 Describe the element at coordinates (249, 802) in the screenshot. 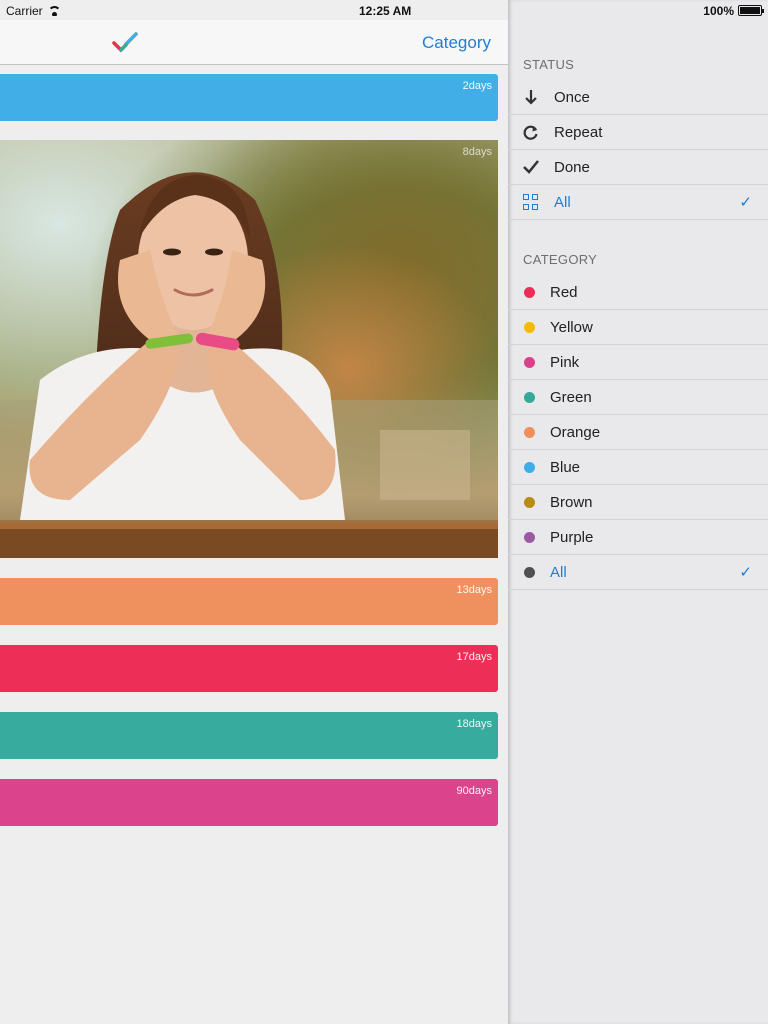

I see `task-card: 90days` at that location.